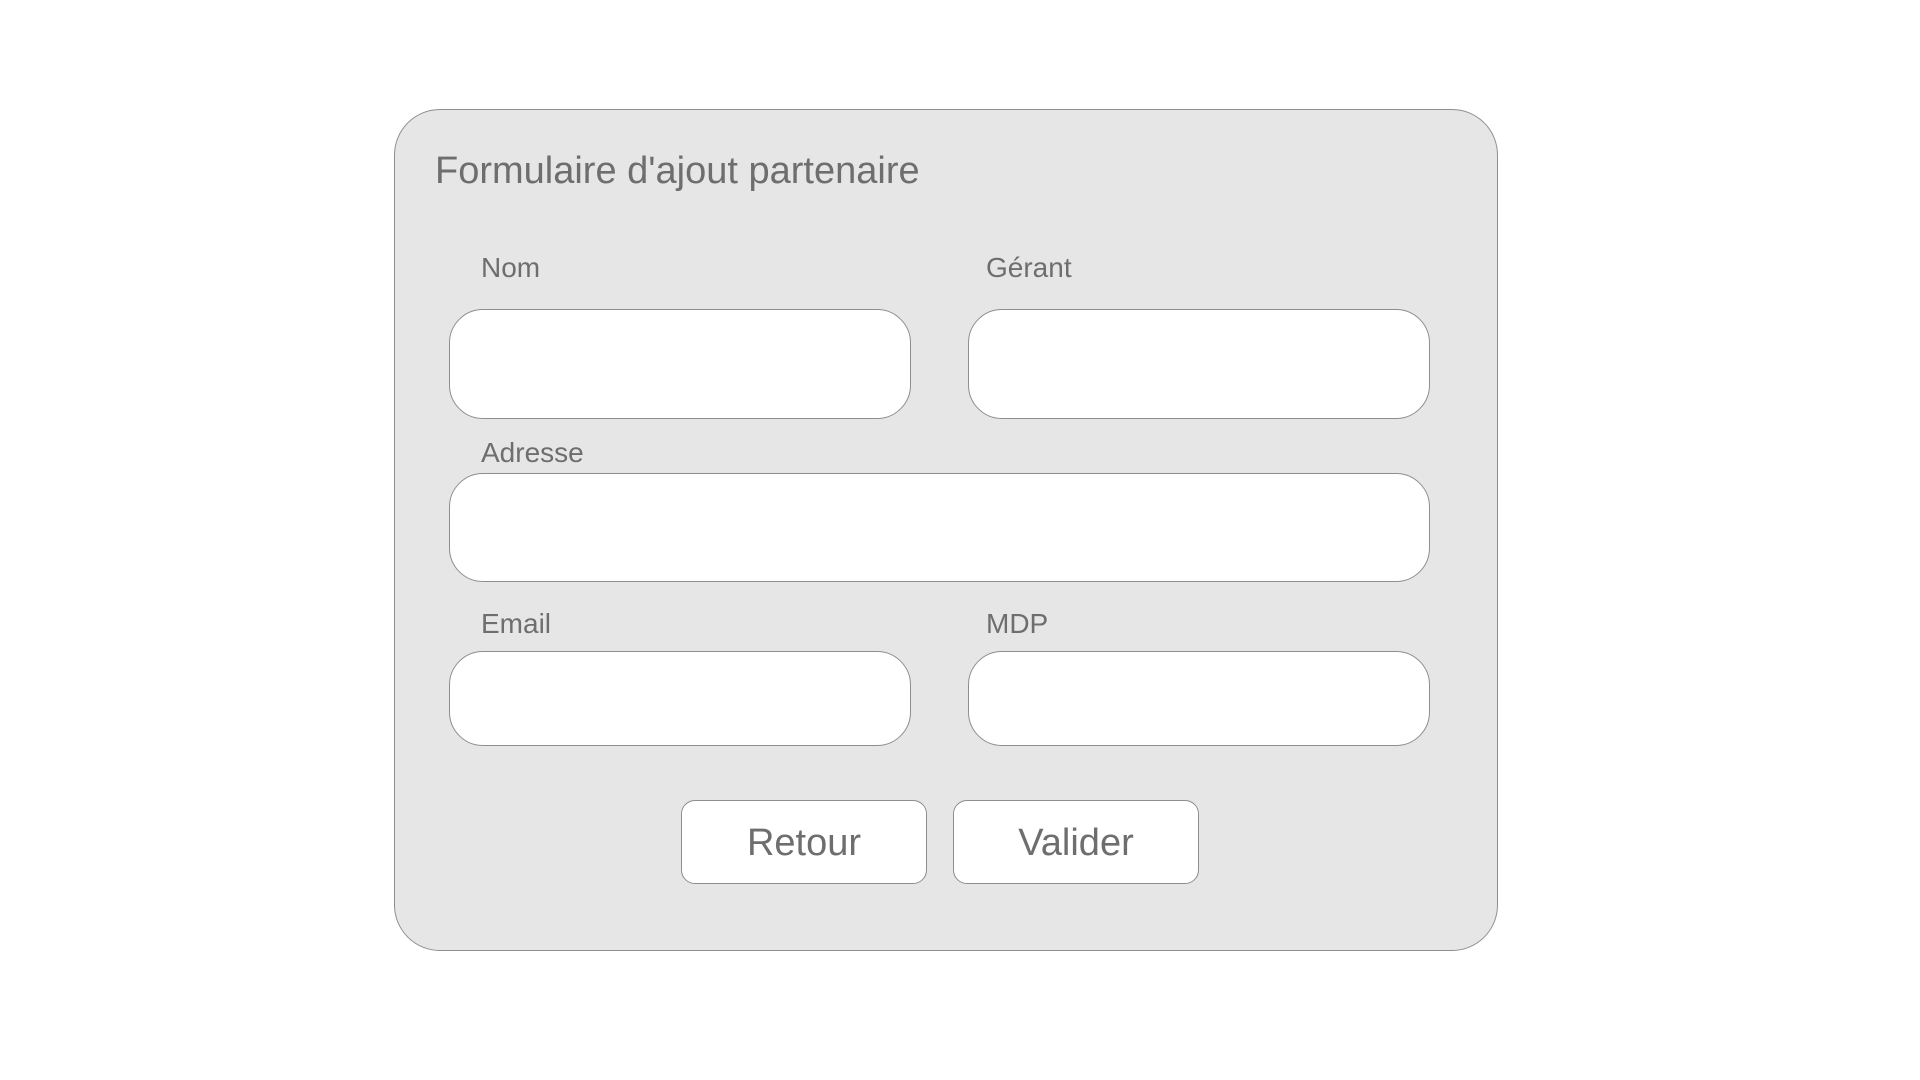  Describe the element at coordinates (1199, 364) in the screenshot. I see `gerant-input` at that location.